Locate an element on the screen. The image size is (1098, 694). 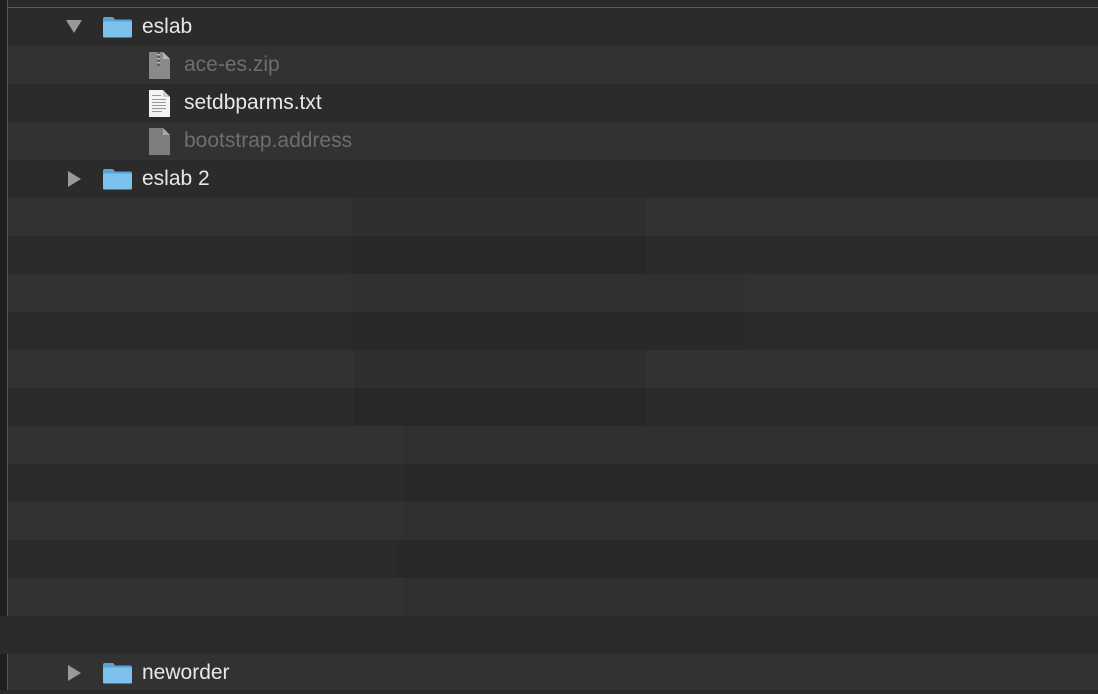
file-name: ace-es.zip is located at coordinates (232, 64).